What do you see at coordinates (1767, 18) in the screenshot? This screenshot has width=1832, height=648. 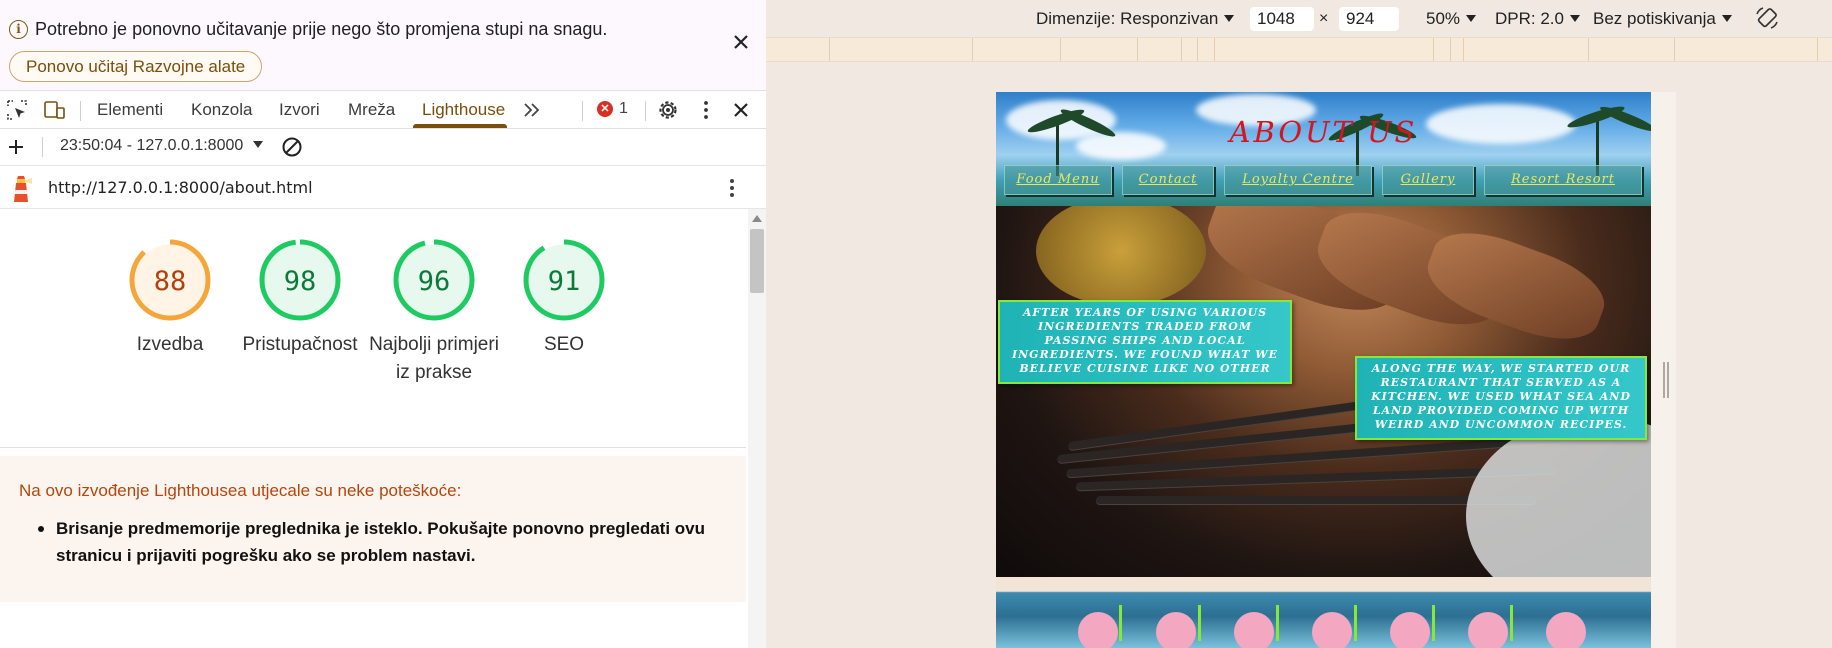 I see `rotate-icon` at bounding box center [1767, 18].